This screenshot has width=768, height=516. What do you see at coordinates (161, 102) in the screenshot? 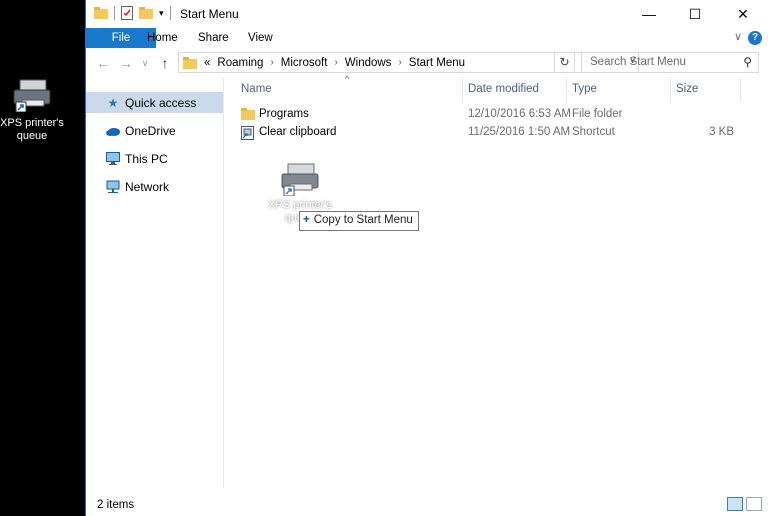
I see `nav-item-label: Quick access` at bounding box center [161, 102].